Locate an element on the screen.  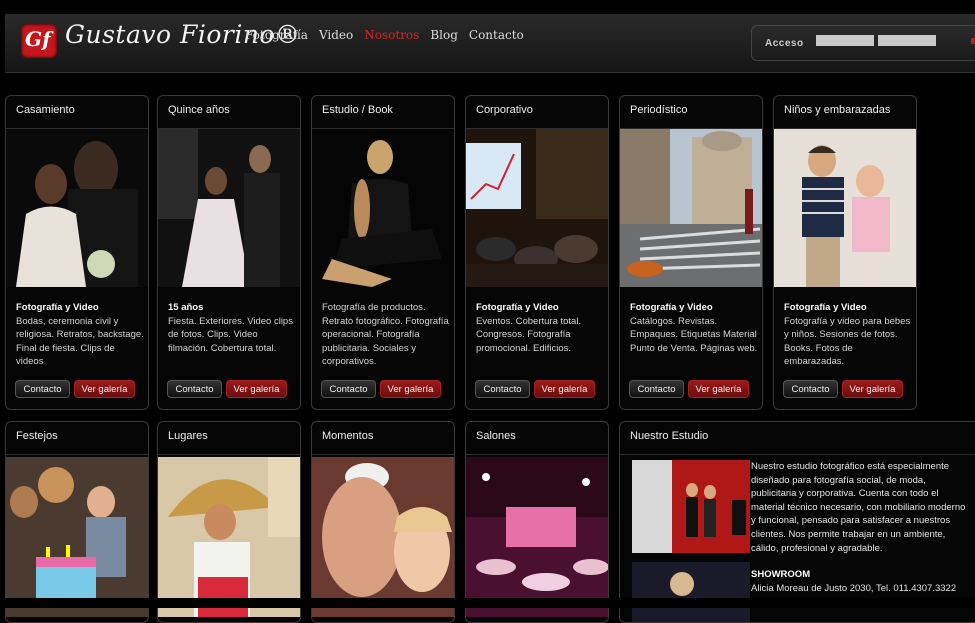
top-strip is located at coordinates (487, 7).